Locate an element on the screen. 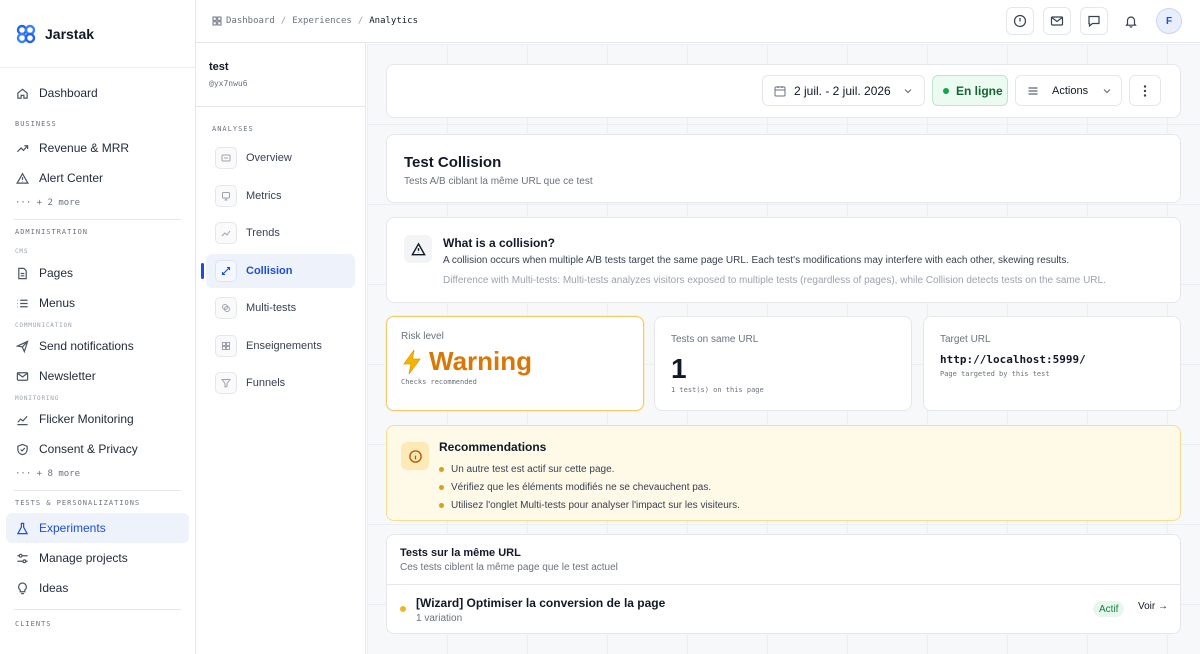 This screenshot has height=654, width=1200. sidebar-item-label: Manage projects is located at coordinates (83, 558).